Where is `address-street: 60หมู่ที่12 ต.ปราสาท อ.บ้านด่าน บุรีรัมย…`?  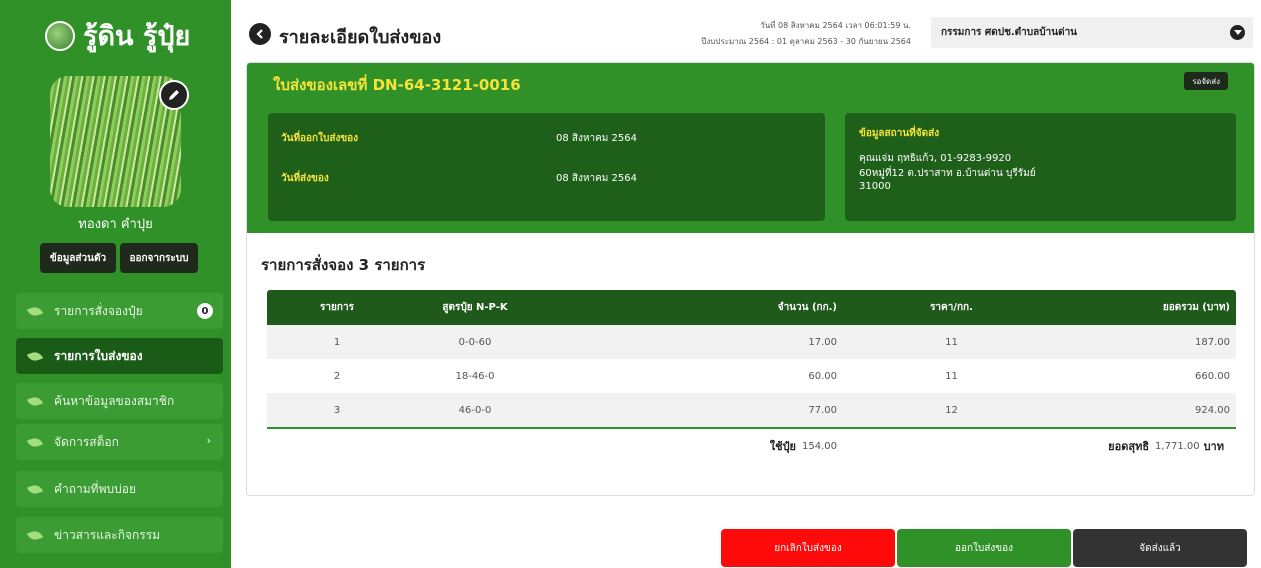 address-street: 60หมู่ที่12 ต.ปราสาท อ.บ้านด่าน บุรีรัมย… is located at coordinates (947, 173).